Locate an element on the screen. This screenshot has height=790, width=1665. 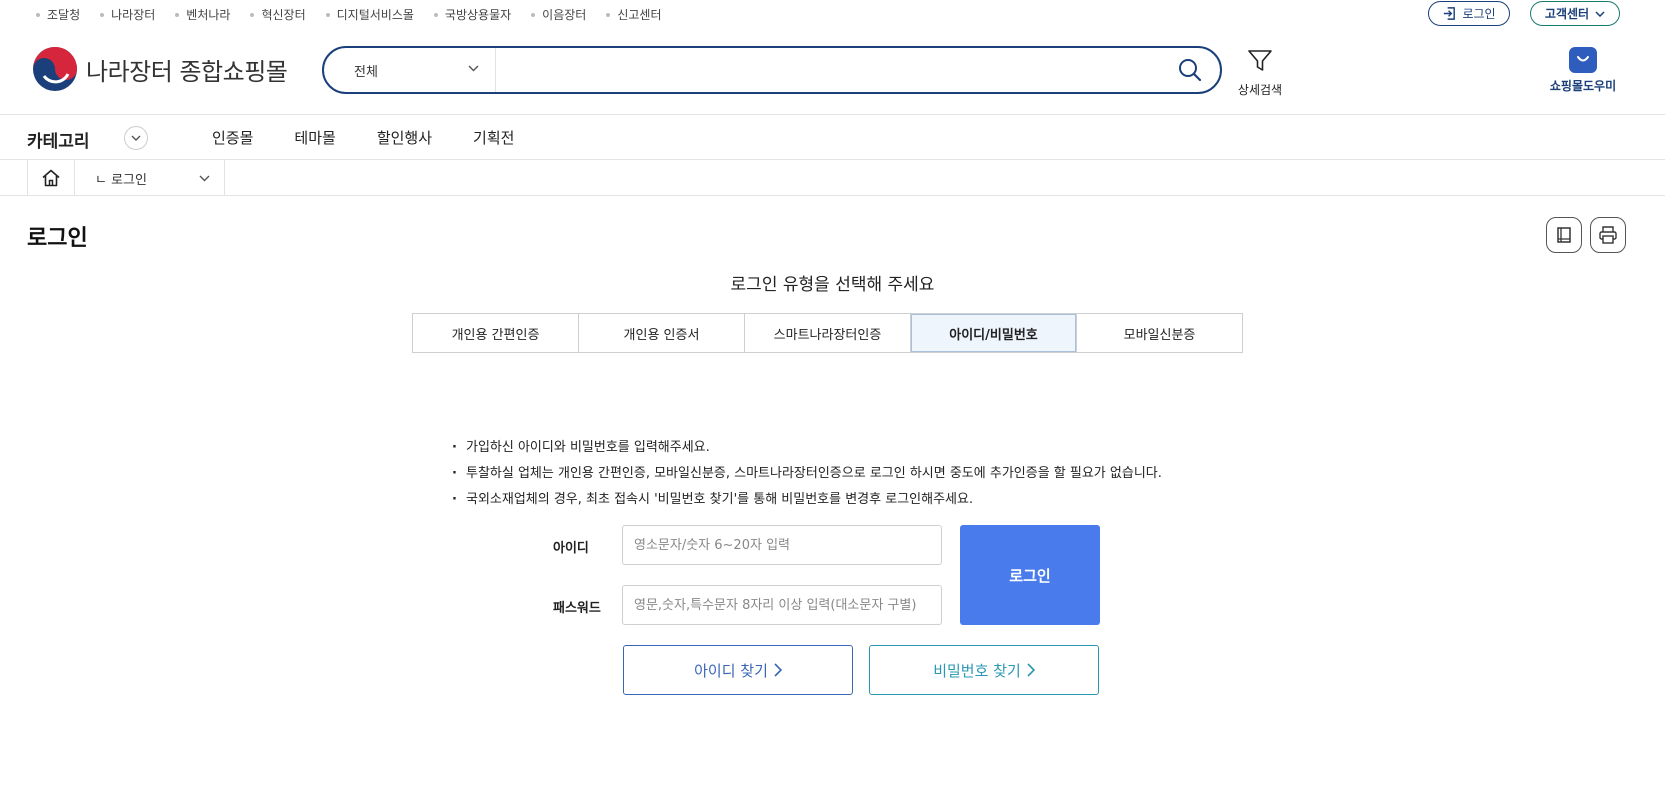
search-icon is located at coordinates (1190, 70).